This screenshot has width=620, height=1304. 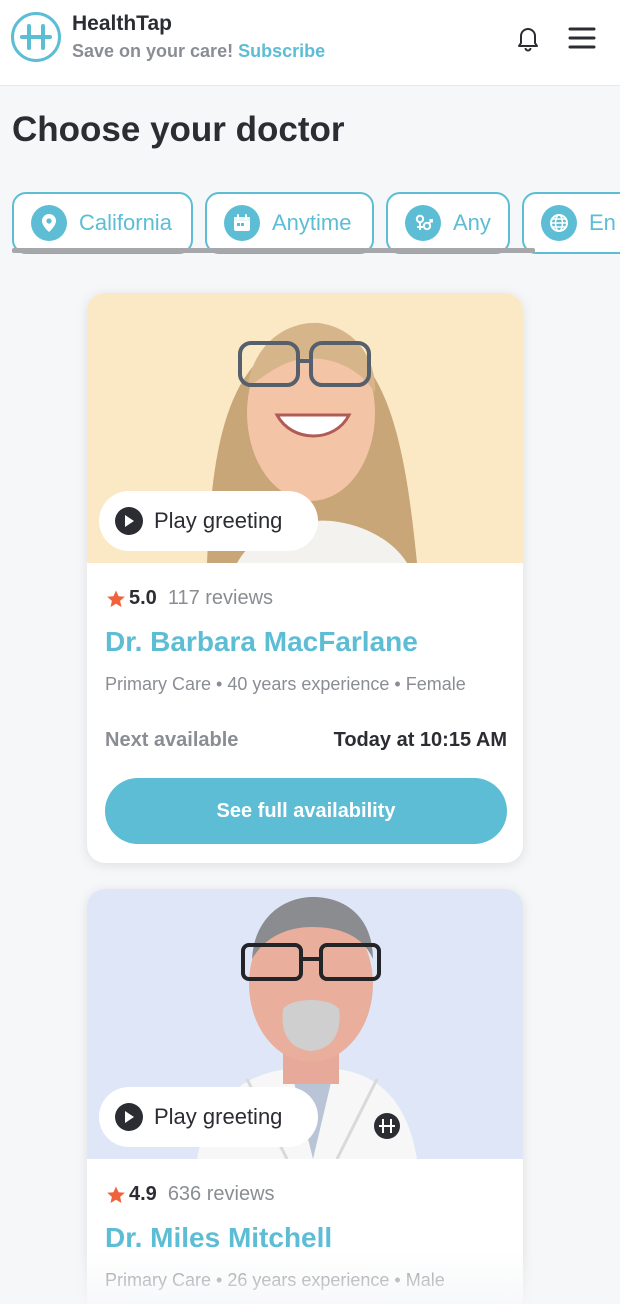 I want to click on tagline-text: Save on your care!, so click(x=153, y=51).